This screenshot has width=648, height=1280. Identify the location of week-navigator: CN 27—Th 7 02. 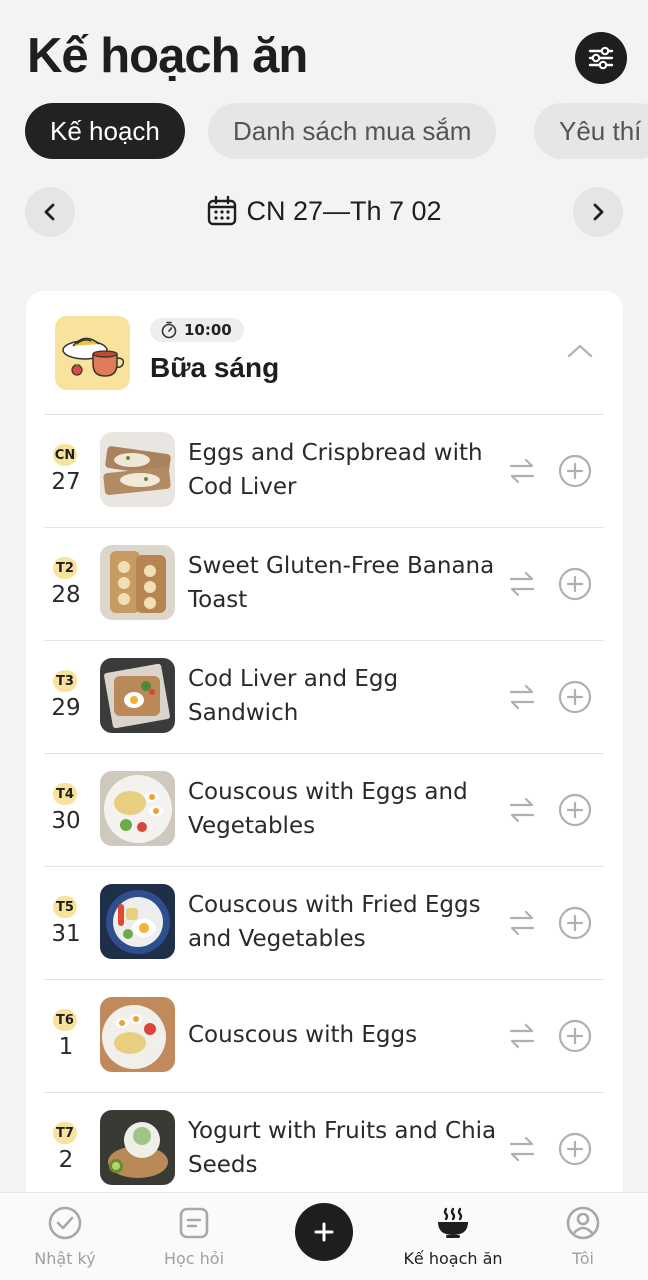
(324, 213).